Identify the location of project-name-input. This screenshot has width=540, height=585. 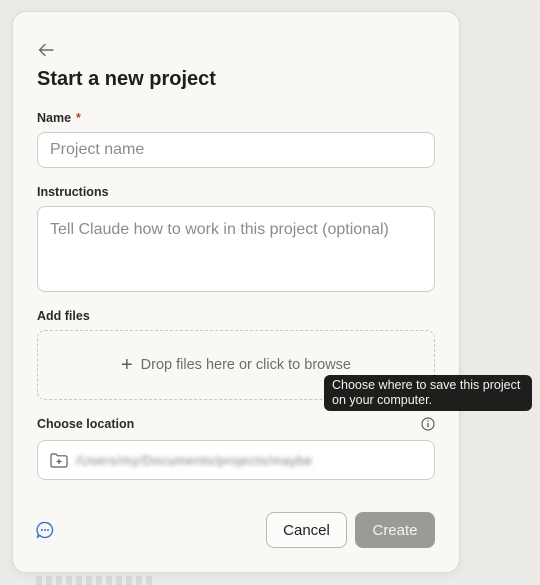
(236, 150).